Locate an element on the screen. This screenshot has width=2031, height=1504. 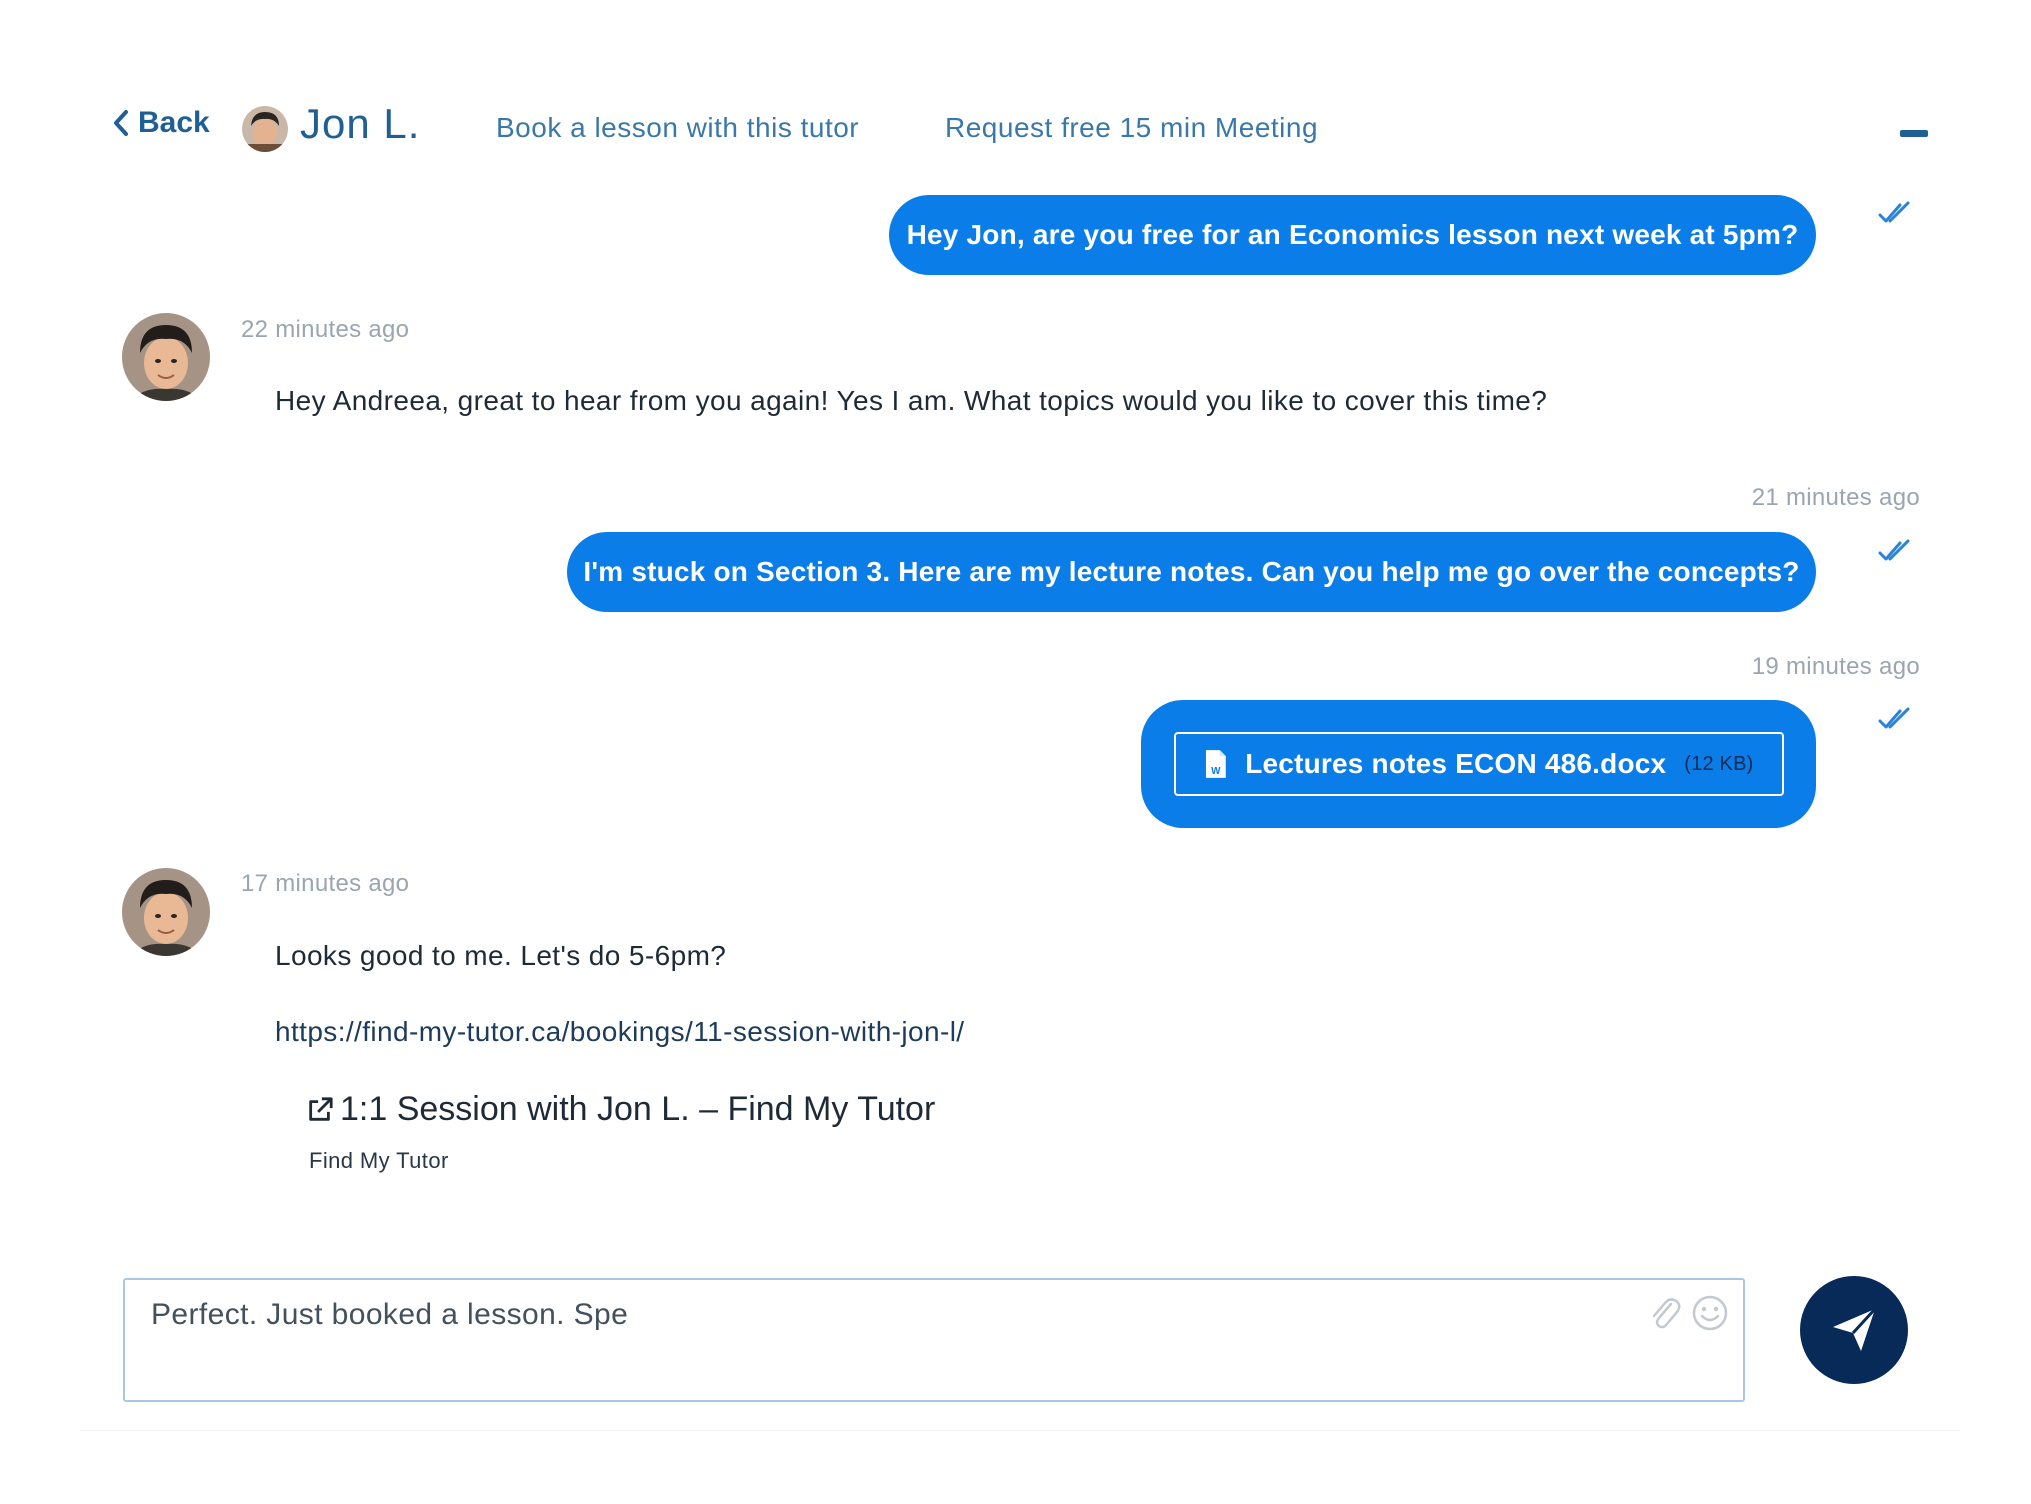
tutor-avatar is located at coordinates (265, 129).